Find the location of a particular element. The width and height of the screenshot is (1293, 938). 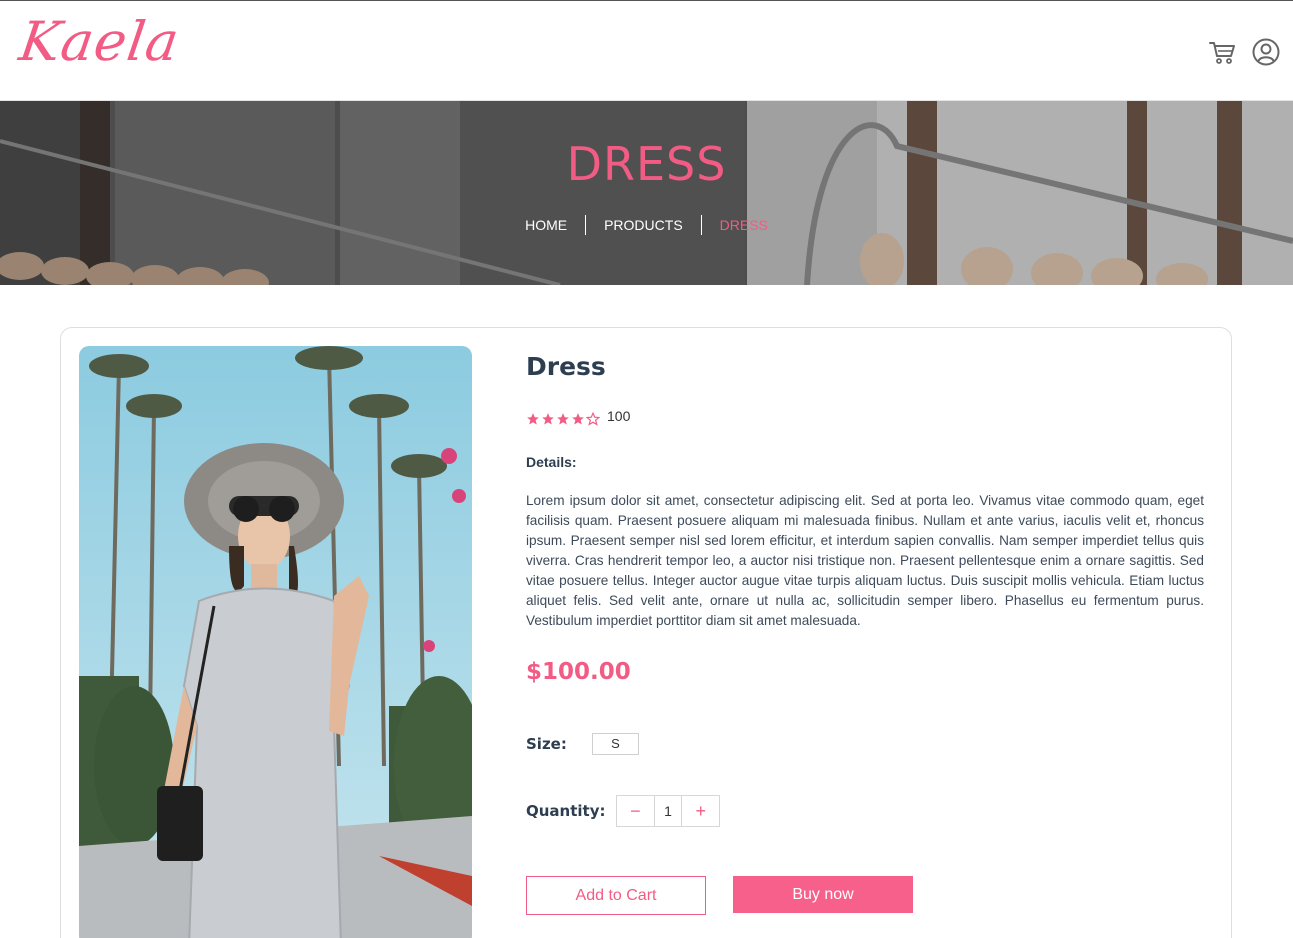

size-label: Size: is located at coordinates (546, 744).